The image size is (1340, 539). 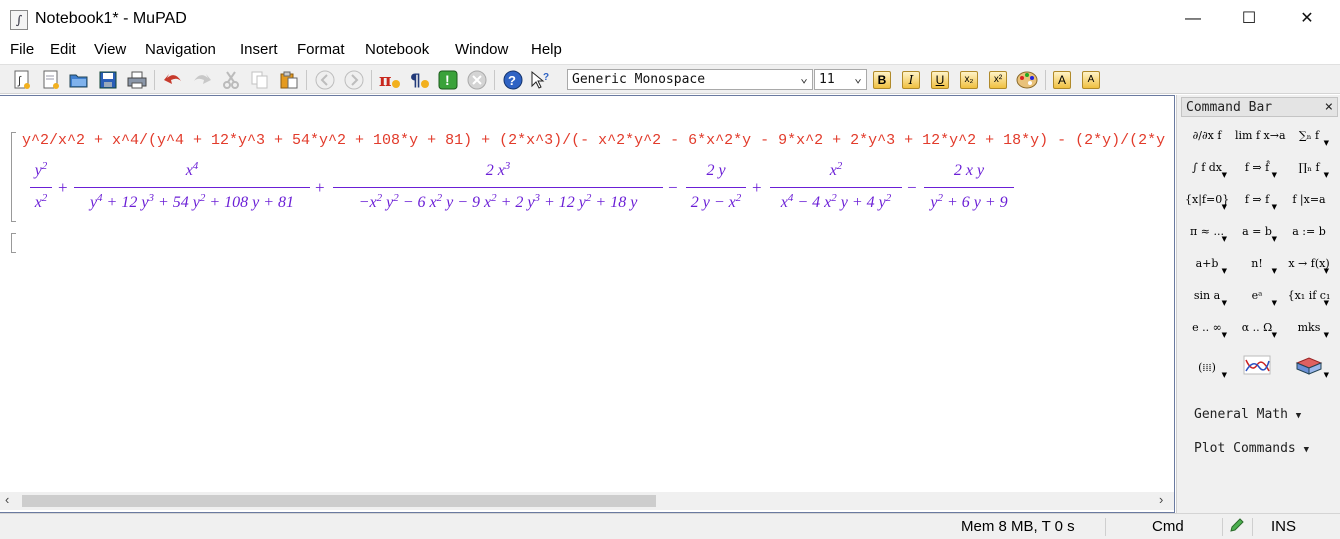 What do you see at coordinates (1251, 448) in the screenshot?
I see `plot-commands-menu: Plot Commands ▼` at bounding box center [1251, 448].